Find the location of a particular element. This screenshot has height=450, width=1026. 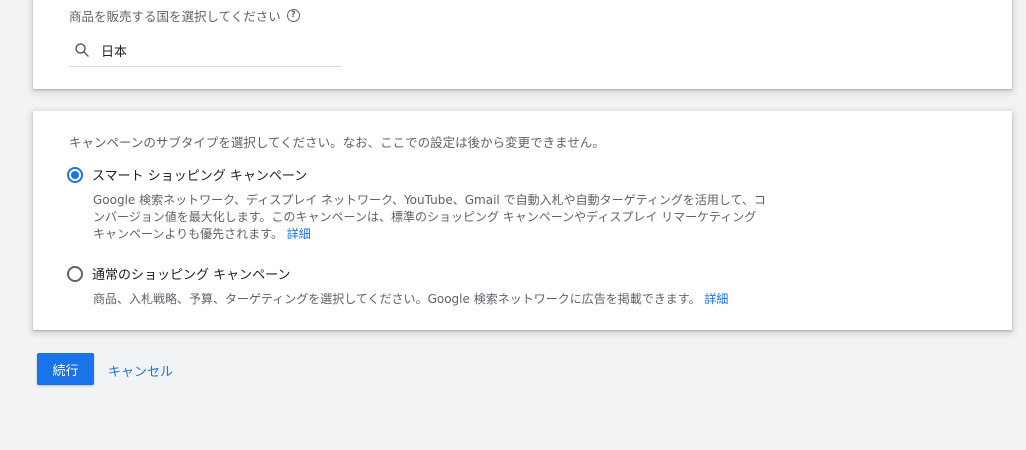

country-label: 商品を販売する国を選択してください ? is located at coordinates (184, 15).